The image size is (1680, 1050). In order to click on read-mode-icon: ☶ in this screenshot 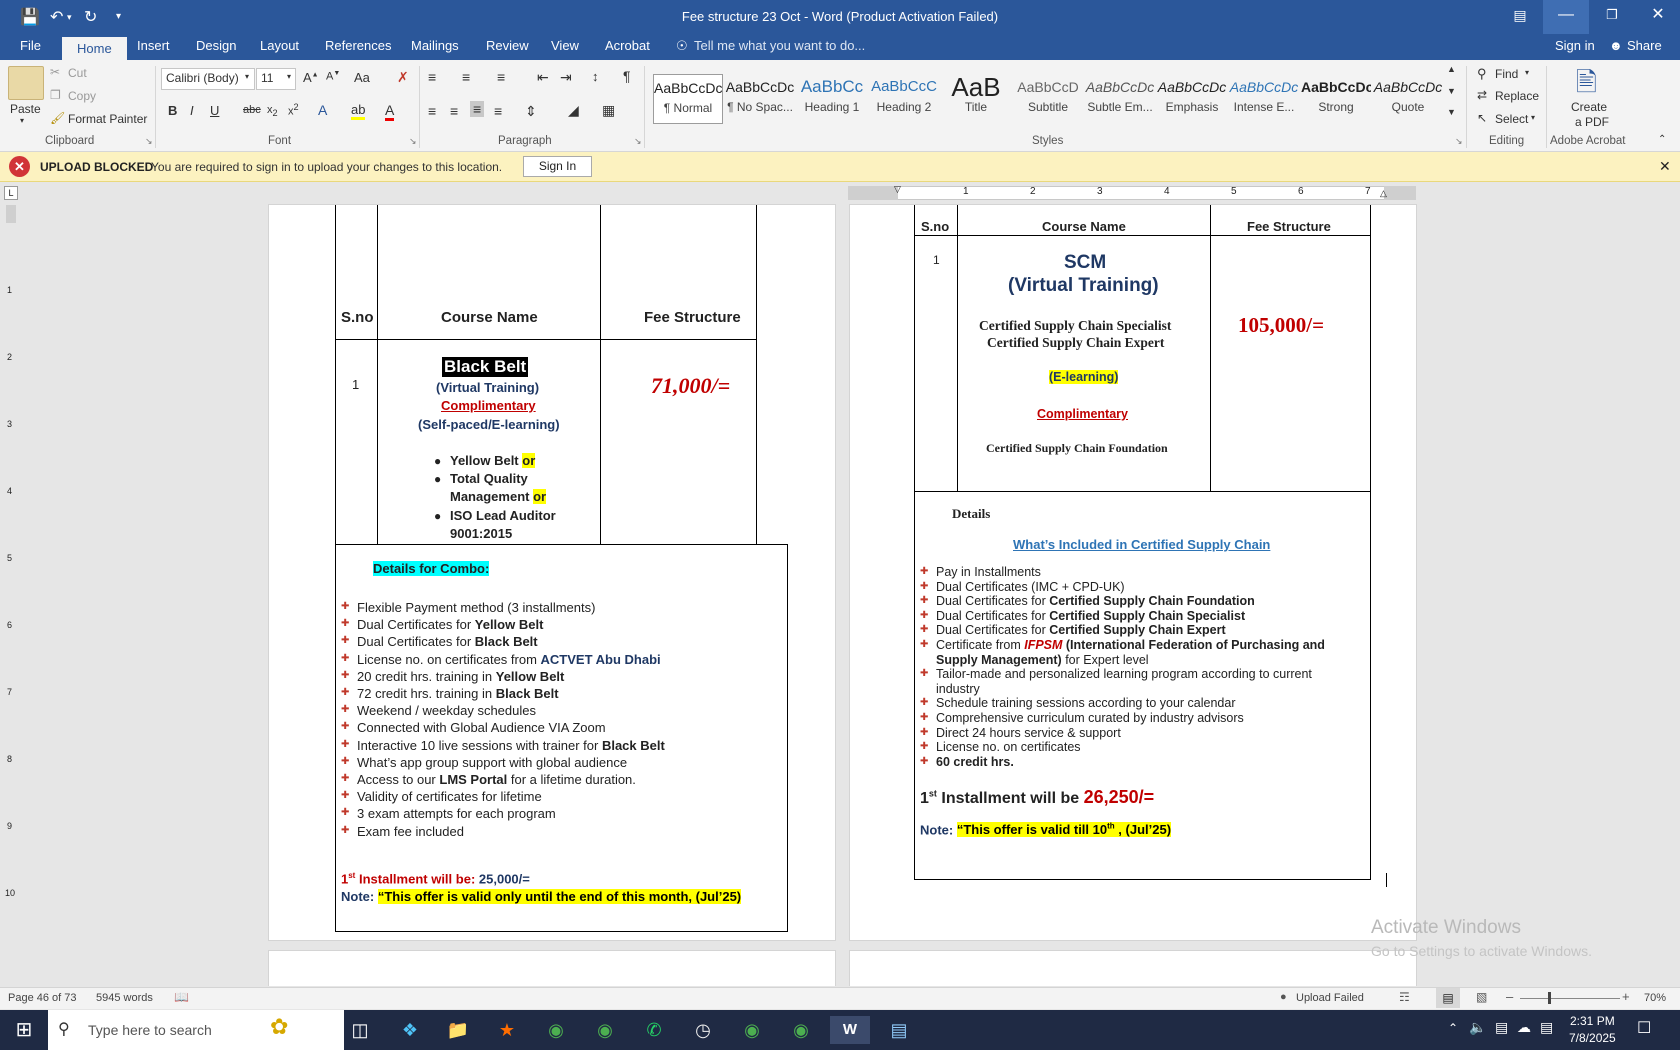, I will do `click(1404, 997)`.